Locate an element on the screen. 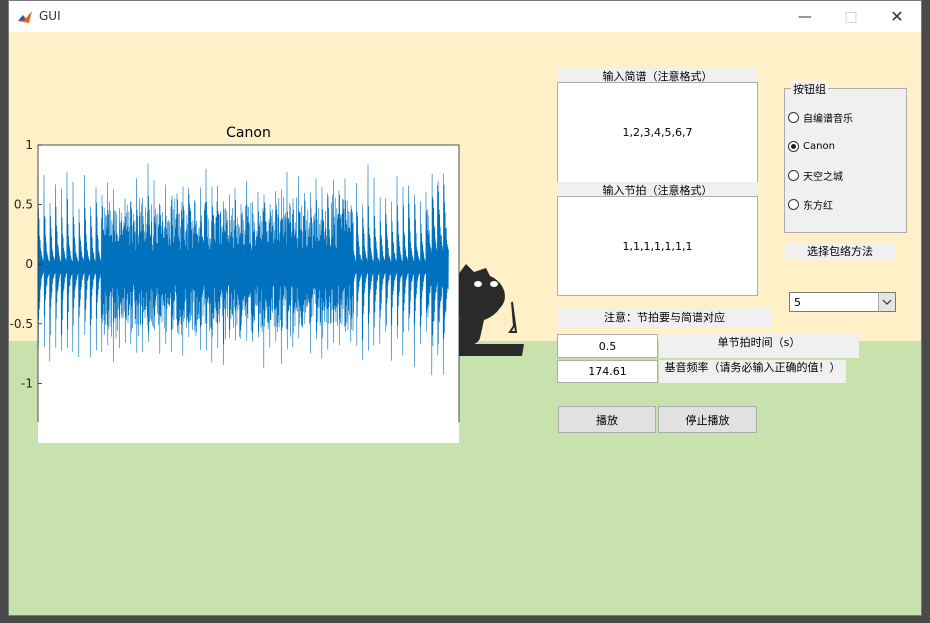 This screenshot has height=623, width=930. title-bar: GUI — □ ✕ is located at coordinates (465, 16).